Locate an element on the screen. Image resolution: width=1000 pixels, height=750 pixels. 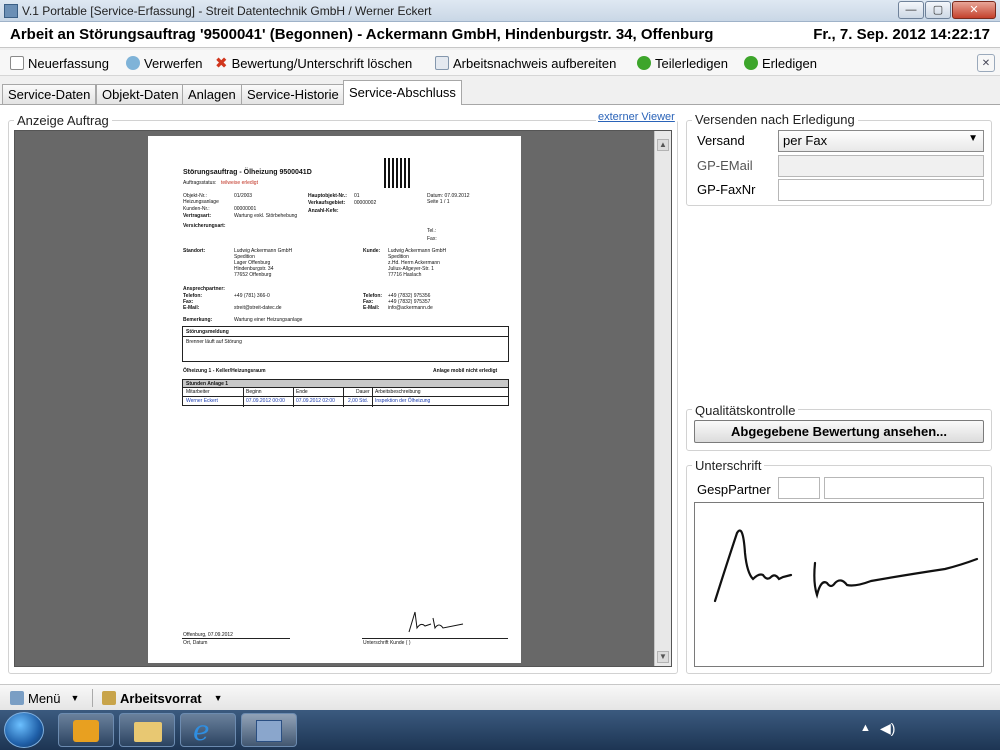
partner-name-field is located at coordinates (904, 488).